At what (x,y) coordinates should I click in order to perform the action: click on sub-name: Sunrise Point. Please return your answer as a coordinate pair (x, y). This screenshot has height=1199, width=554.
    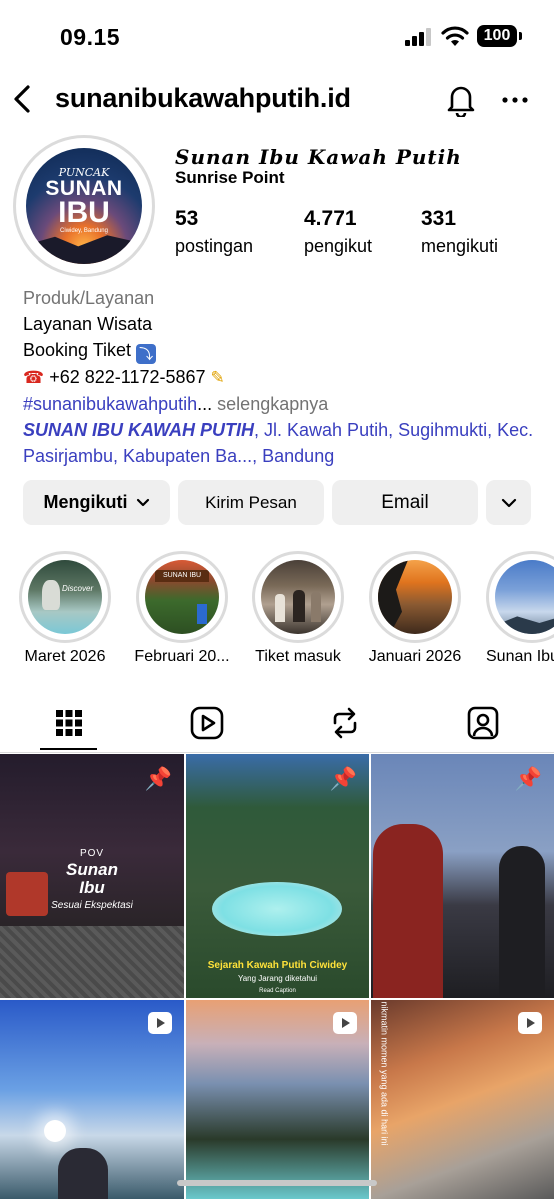
    Looking at the image, I should click on (230, 177).